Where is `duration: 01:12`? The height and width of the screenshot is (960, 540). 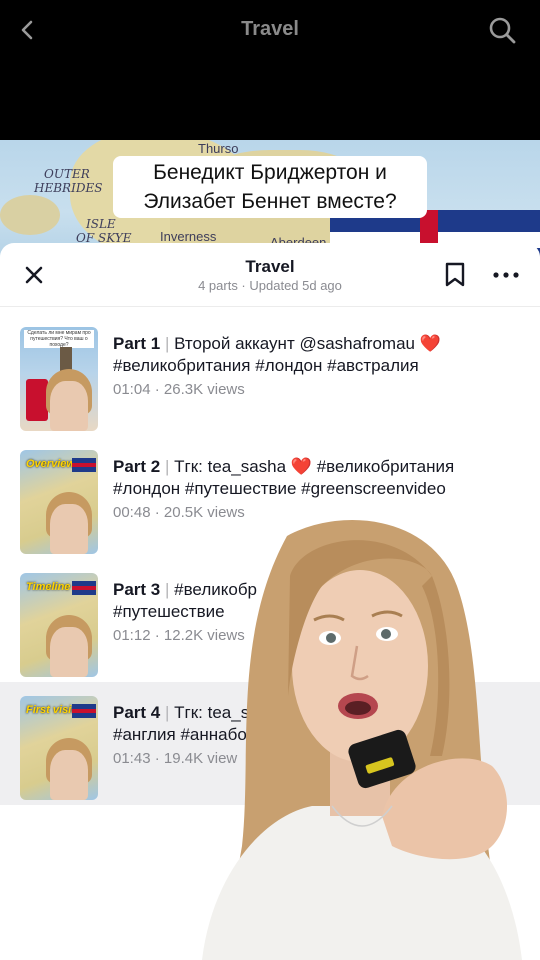
duration: 01:12 is located at coordinates (132, 635).